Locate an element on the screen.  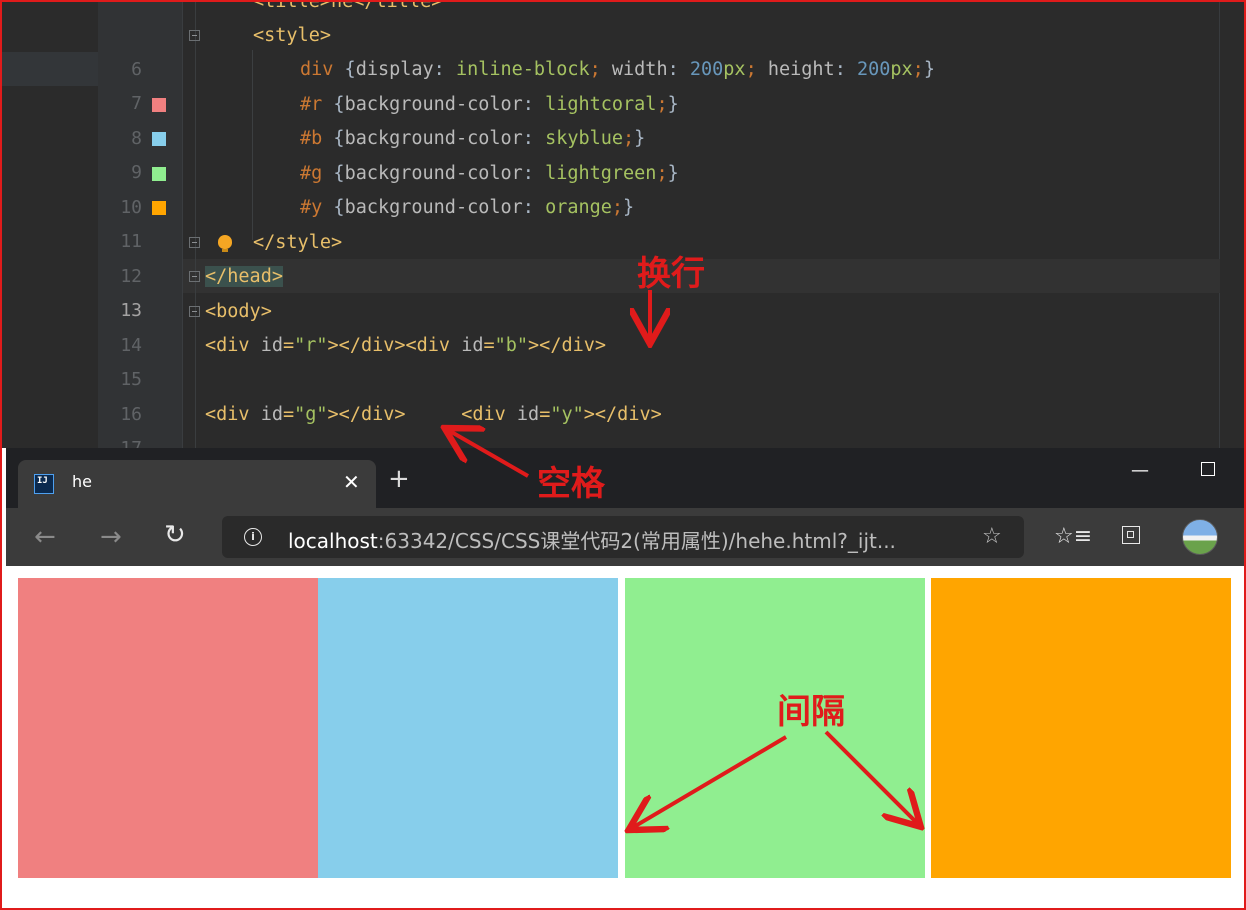
collections-icon is located at coordinates (1131, 535).